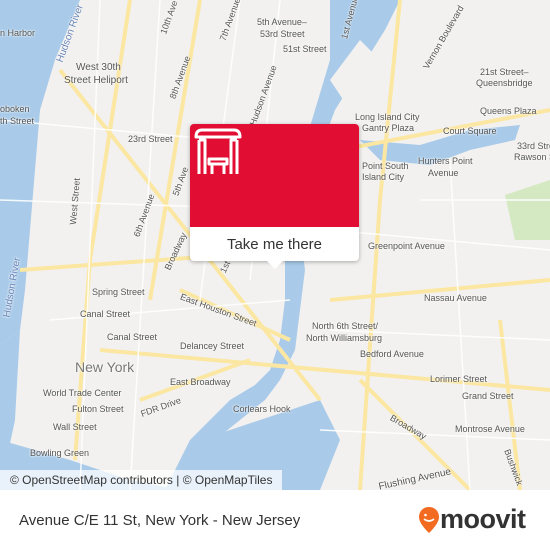  Describe the element at coordinates (344, 338) in the screenshot. I see `map-label: North Williamsburg` at that location.